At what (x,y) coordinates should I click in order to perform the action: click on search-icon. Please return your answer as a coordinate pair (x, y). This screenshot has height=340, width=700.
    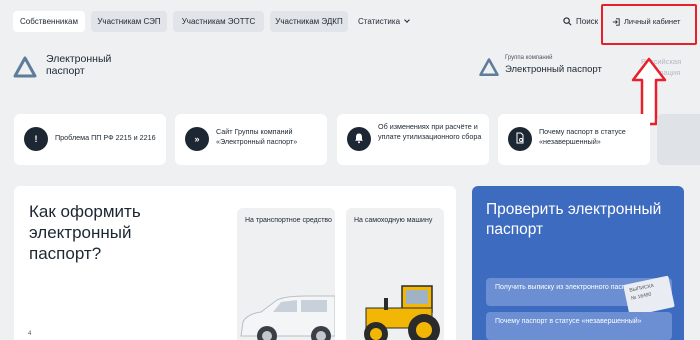
    Looking at the image, I should click on (567, 21).